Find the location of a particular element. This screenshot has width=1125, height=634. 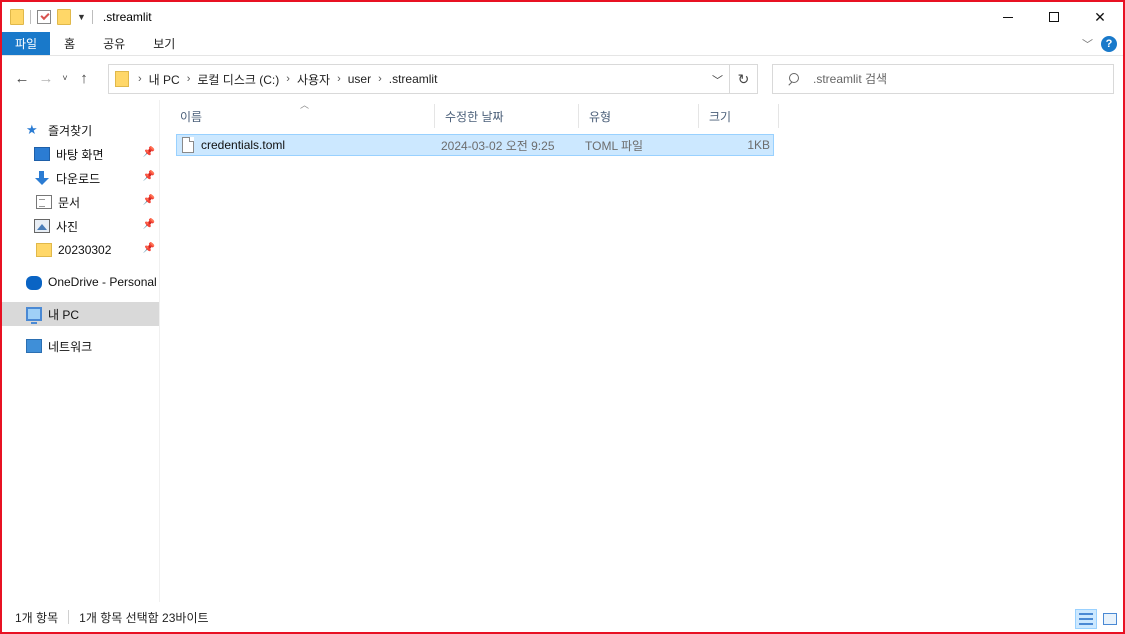

onedrive-cloud-icon is located at coordinates (34, 283).